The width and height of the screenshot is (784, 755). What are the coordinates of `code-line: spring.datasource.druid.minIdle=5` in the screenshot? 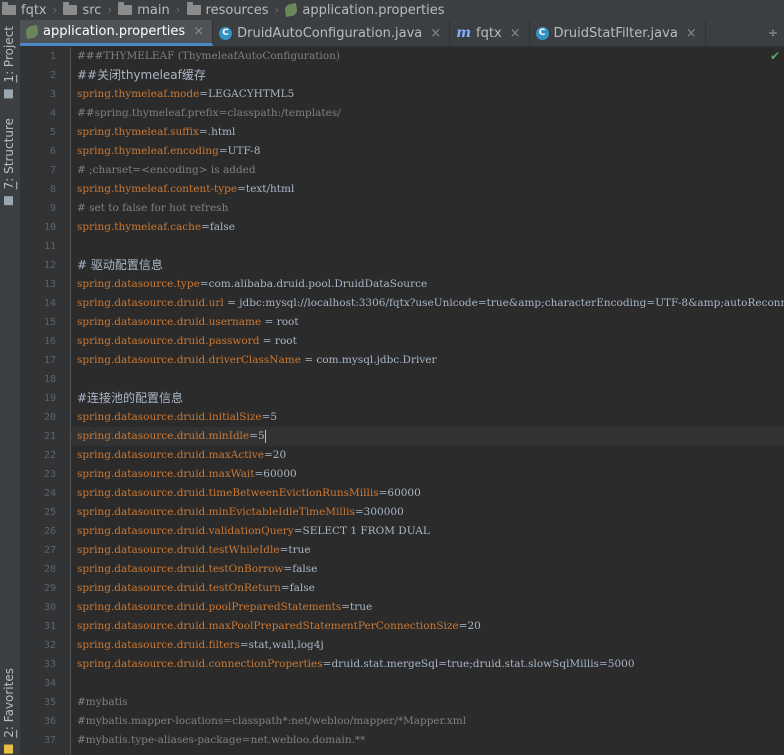 It's located at (427, 436).